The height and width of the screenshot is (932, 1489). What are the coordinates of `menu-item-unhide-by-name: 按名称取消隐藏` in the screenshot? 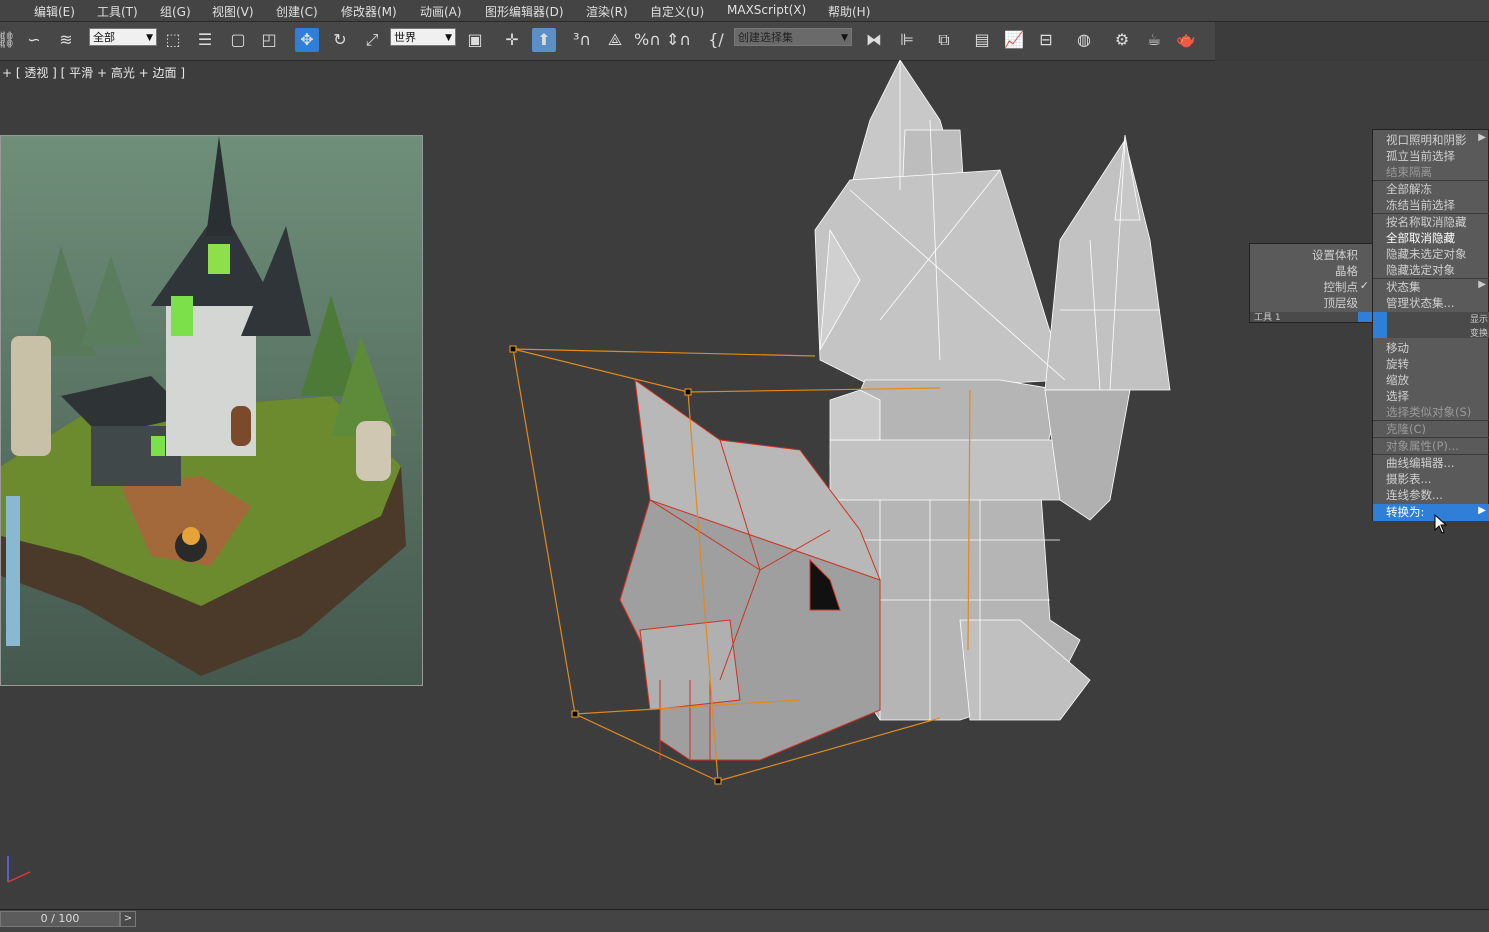 It's located at (1426, 222).